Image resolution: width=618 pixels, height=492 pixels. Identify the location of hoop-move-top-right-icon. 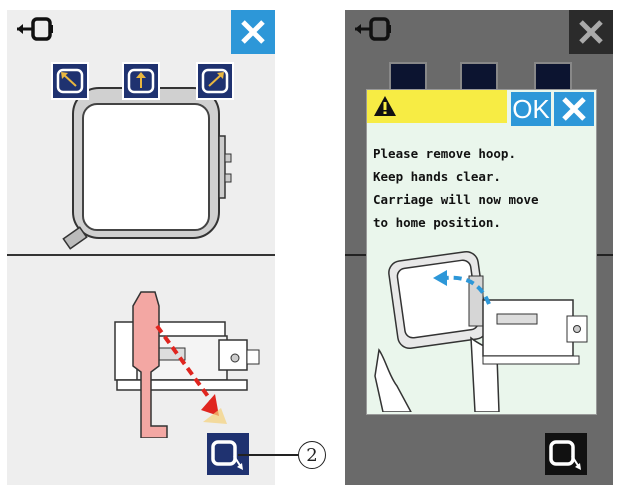
(215, 81).